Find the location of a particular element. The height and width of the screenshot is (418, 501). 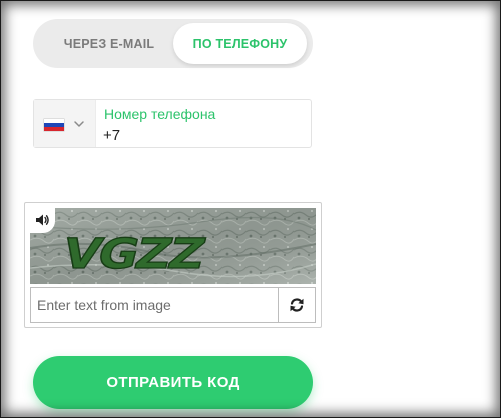

phone-input is located at coordinates (203, 135).